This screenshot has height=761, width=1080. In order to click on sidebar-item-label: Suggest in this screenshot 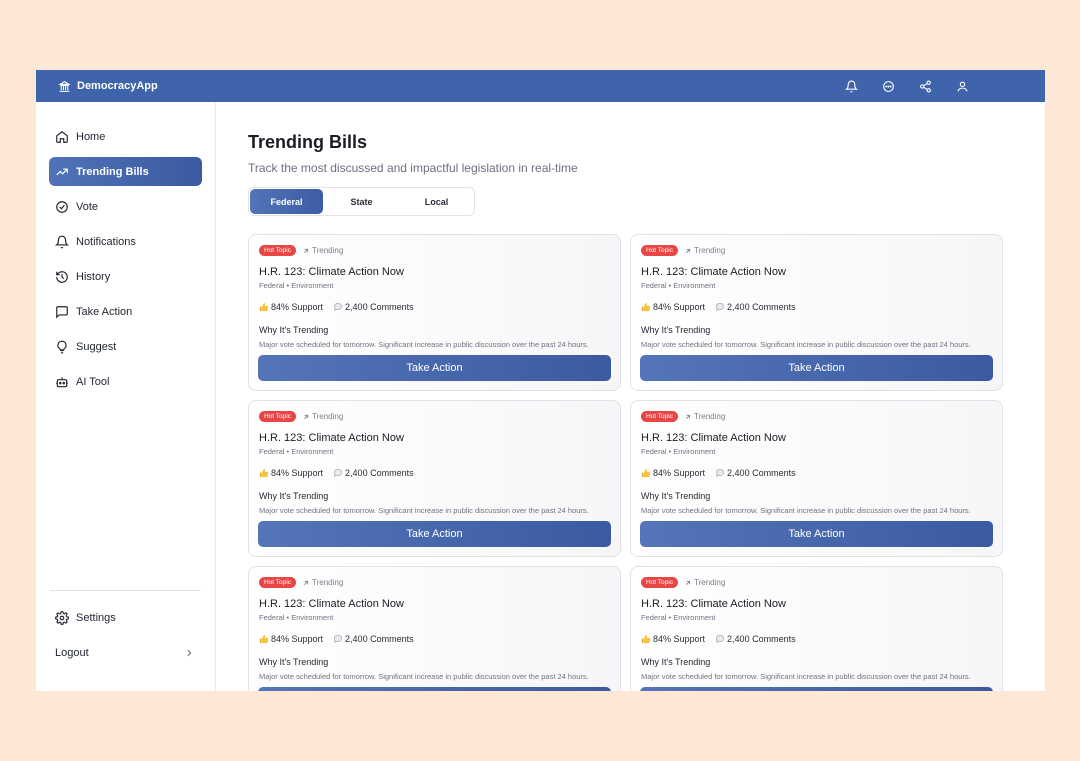, I will do `click(96, 346)`.